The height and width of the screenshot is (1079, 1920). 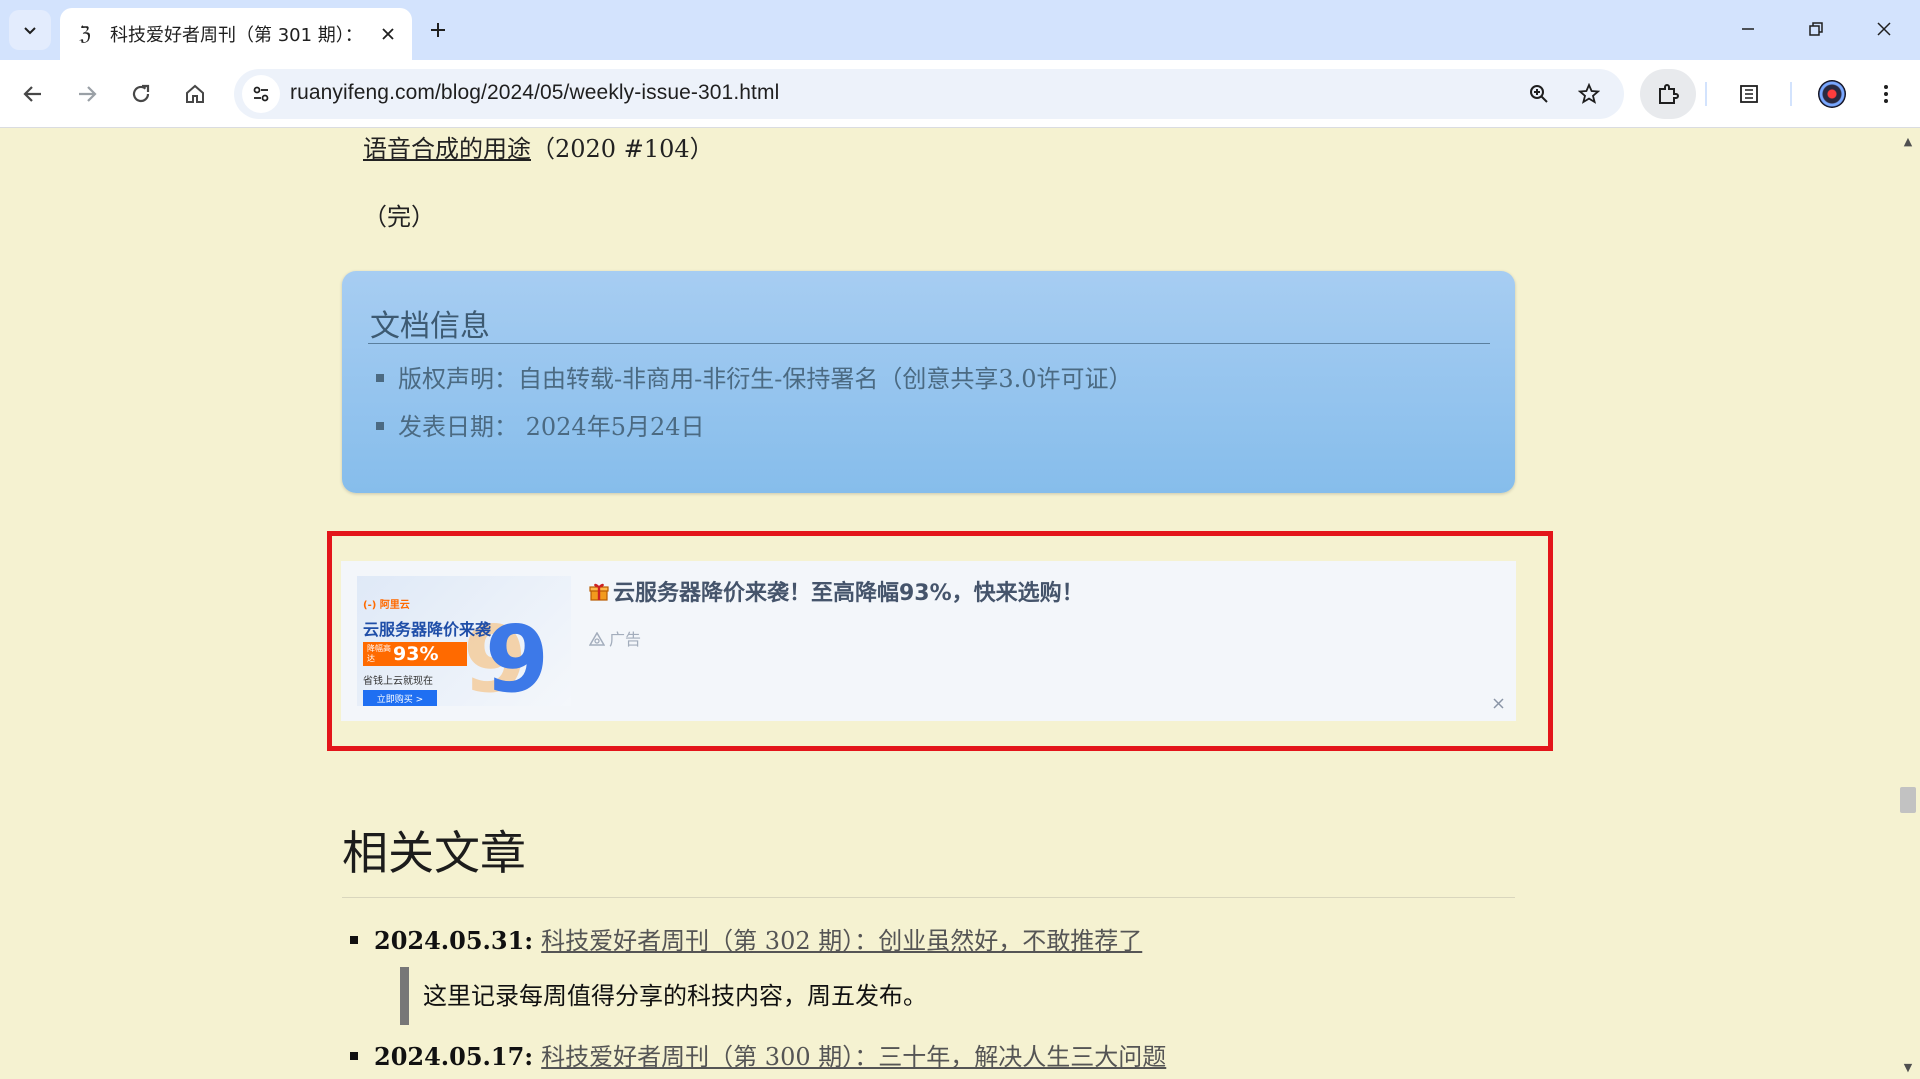 I want to click on related-article-item: 2024.05.17: 科技爱好者周刊（第 300 期）：三十年，解决人生三大问题, so click(x=758, y=1054).